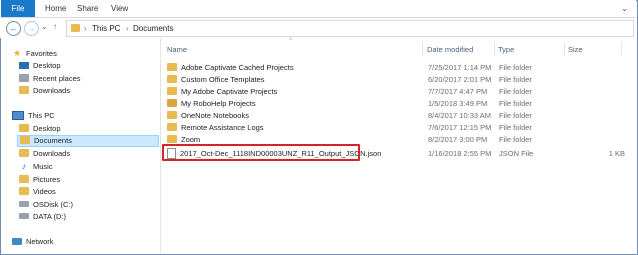 Image resolution: width=638 pixels, height=255 pixels. Describe the element at coordinates (460, 67) in the screenshot. I see `file-date: 7/25/2017 1:14 PM` at that location.